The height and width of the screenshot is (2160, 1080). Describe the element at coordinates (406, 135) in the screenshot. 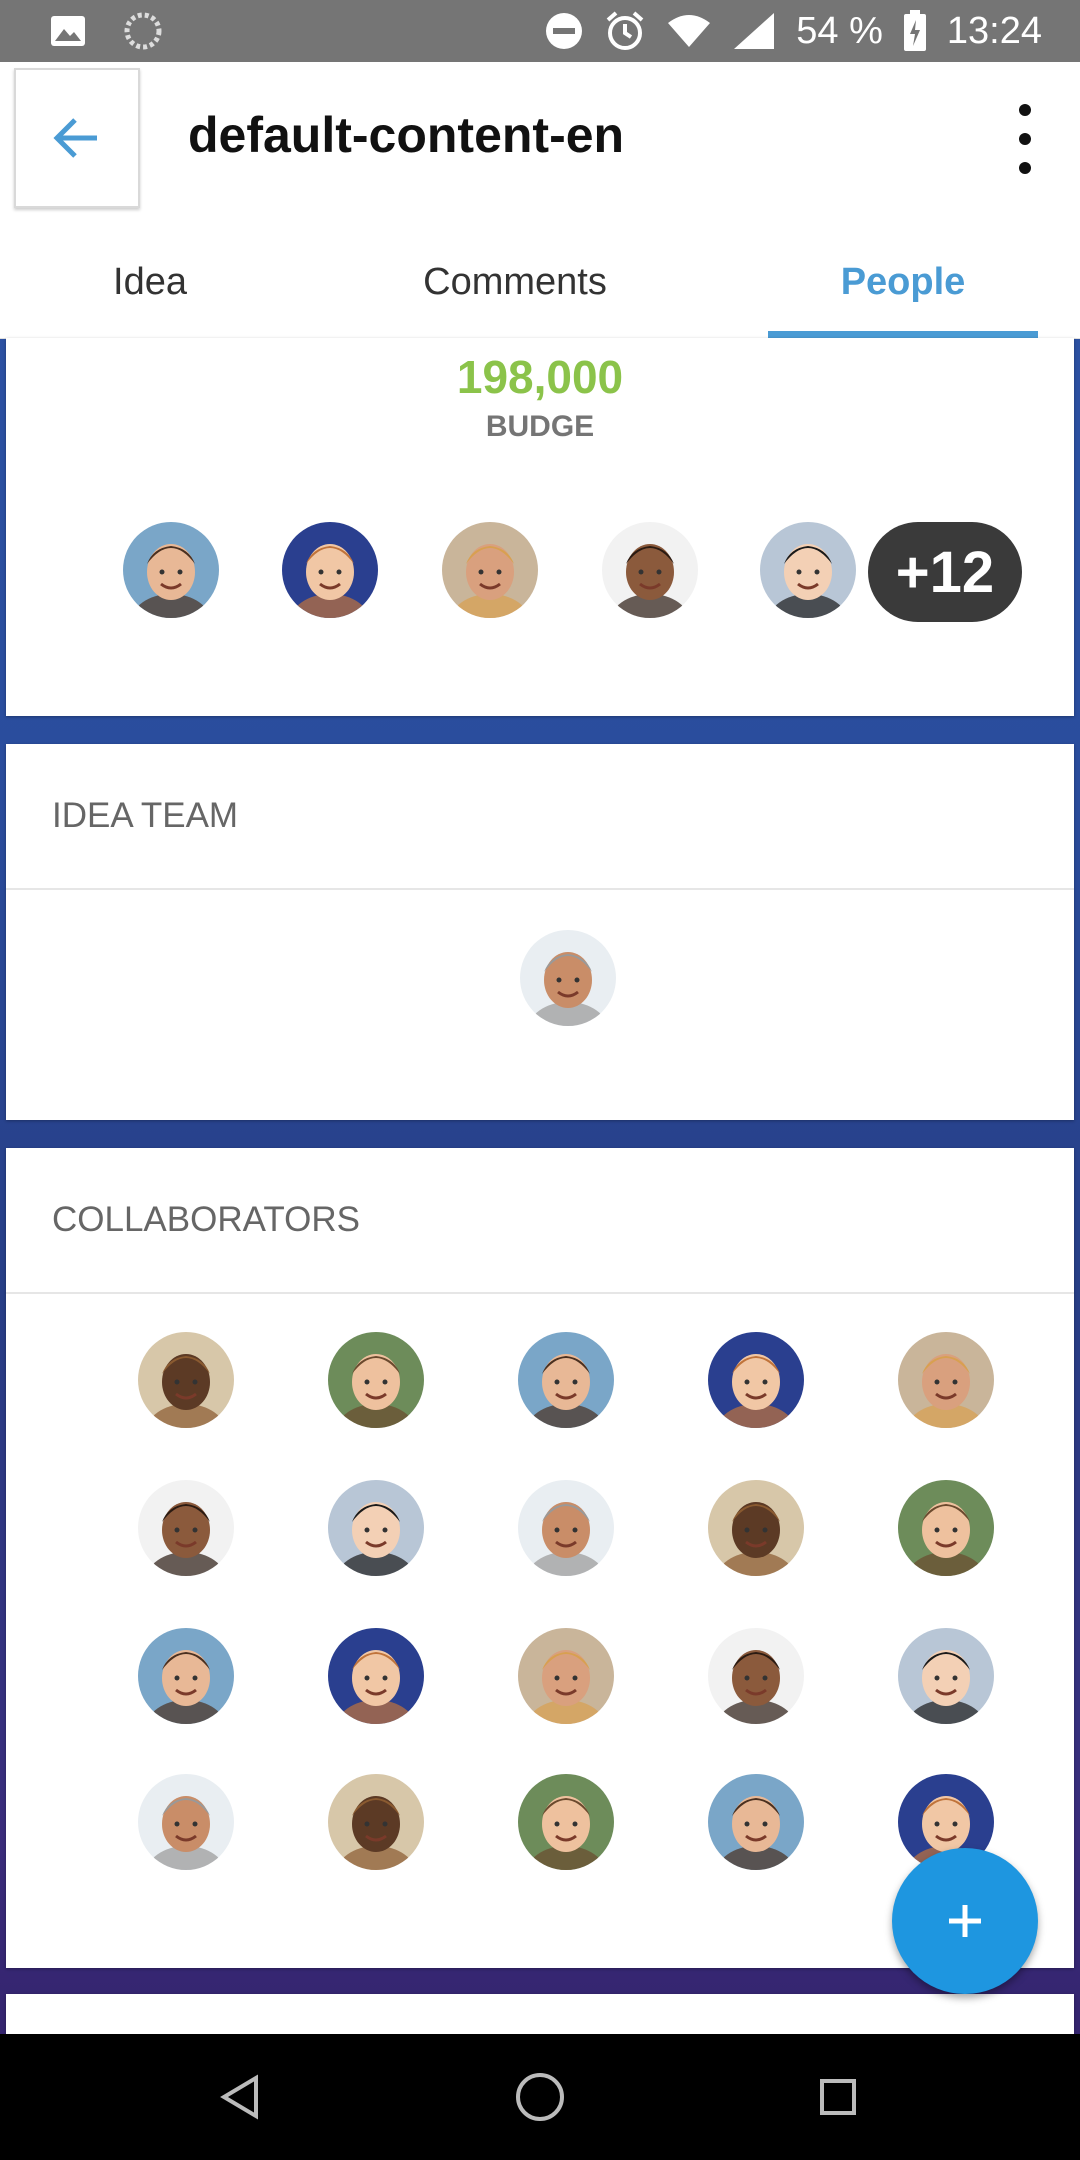

I see `page-title: default-content-en` at that location.